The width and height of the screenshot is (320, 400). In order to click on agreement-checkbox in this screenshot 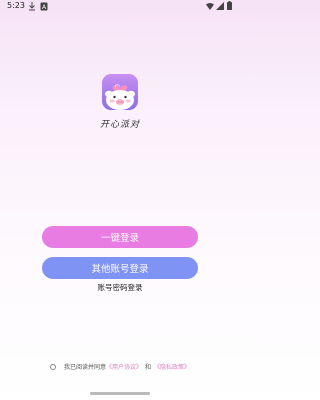, I will do `click(52, 366)`.